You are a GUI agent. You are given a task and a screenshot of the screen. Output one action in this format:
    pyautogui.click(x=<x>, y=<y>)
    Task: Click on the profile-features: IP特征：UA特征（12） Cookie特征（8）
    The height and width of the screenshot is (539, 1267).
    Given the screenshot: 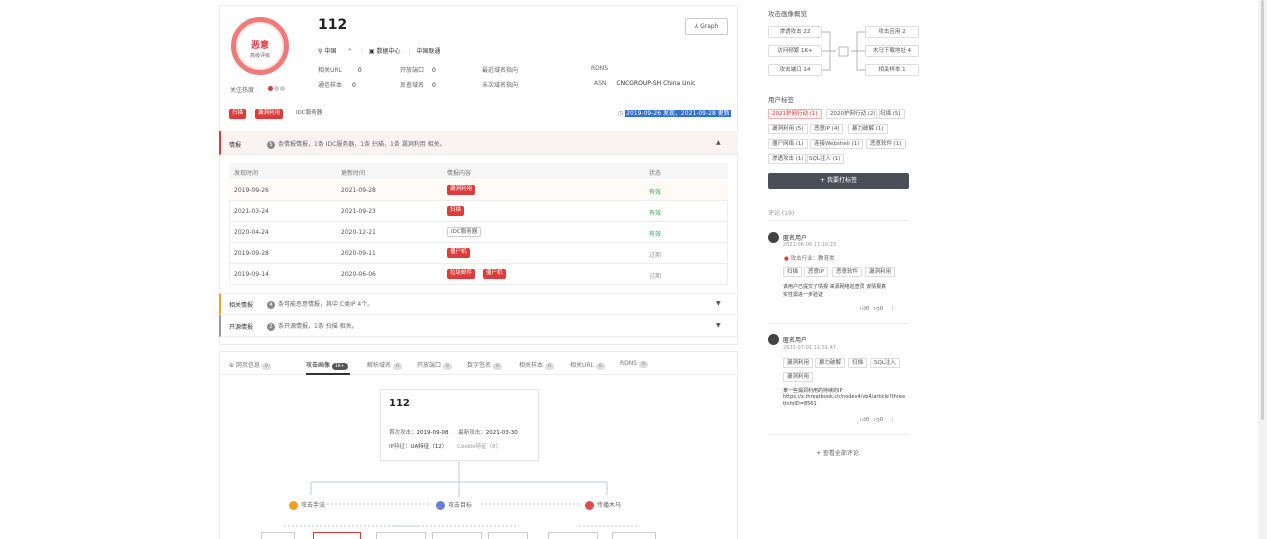 What is the action you would take?
    pyautogui.click(x=445, y=447)
    